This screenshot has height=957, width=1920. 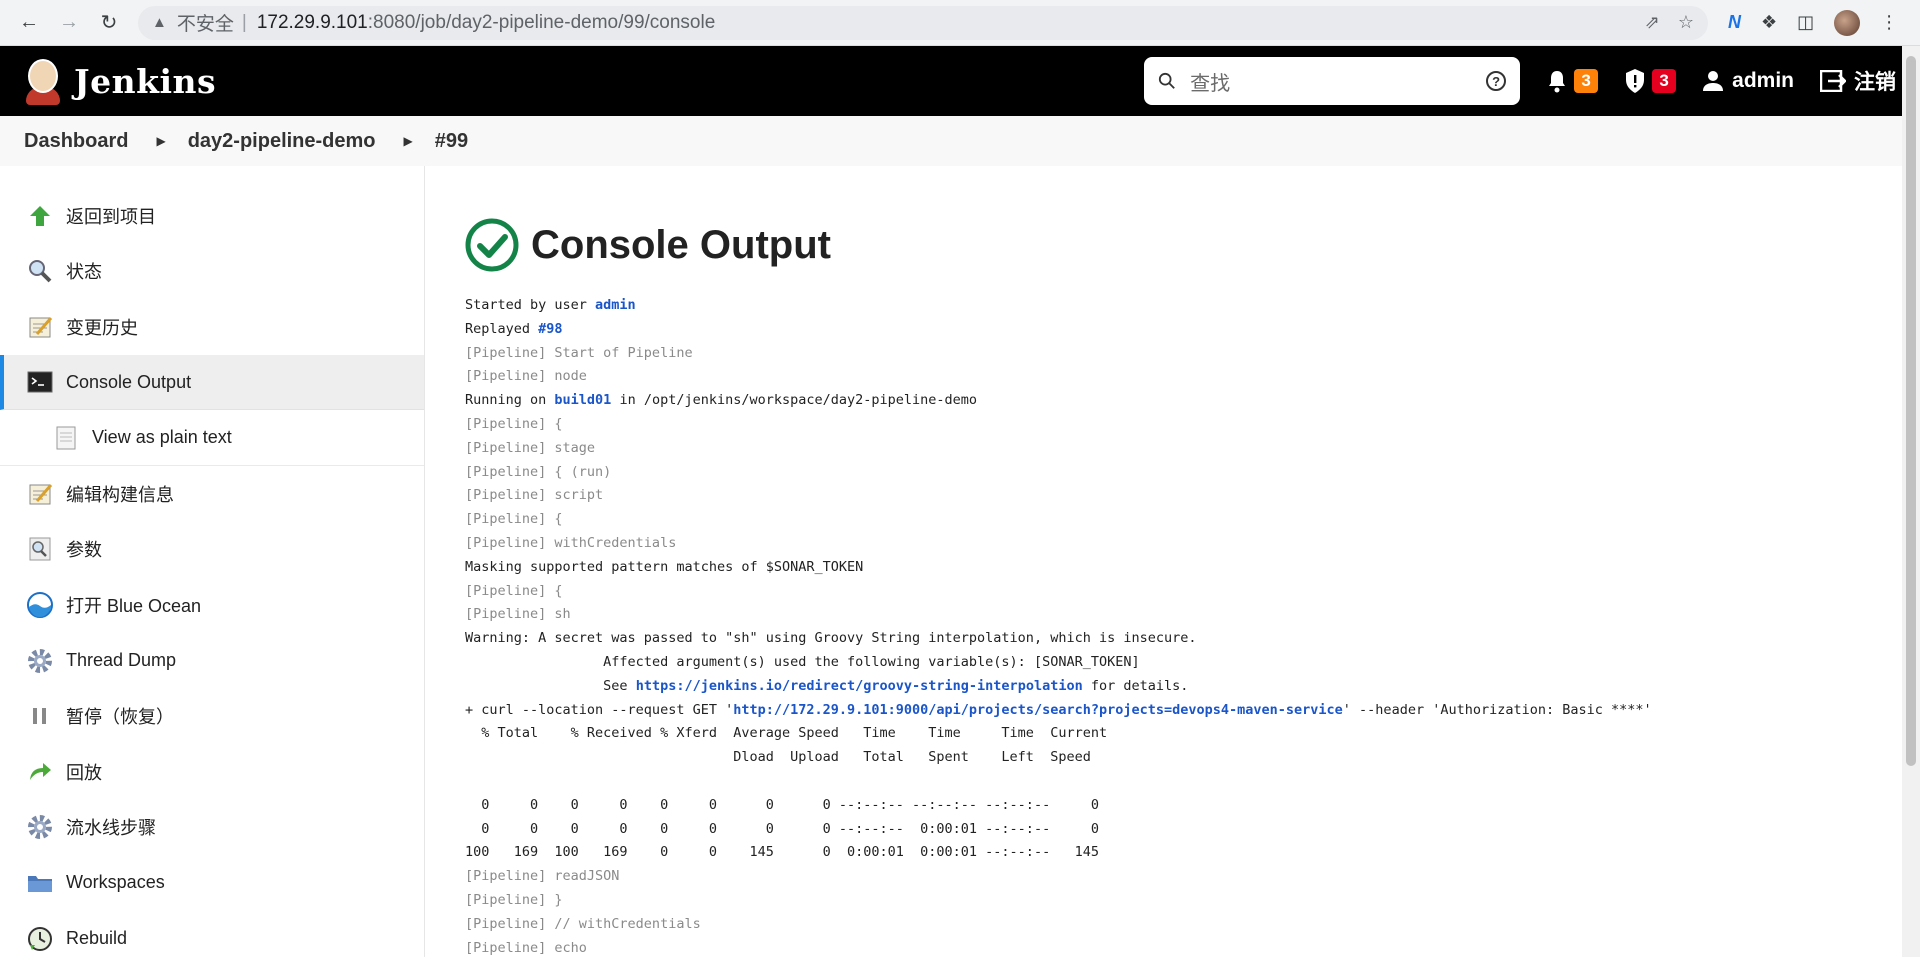 I want to click on sidebar-item-back-to-project: 返回到项目, so click(x=212, y=216).